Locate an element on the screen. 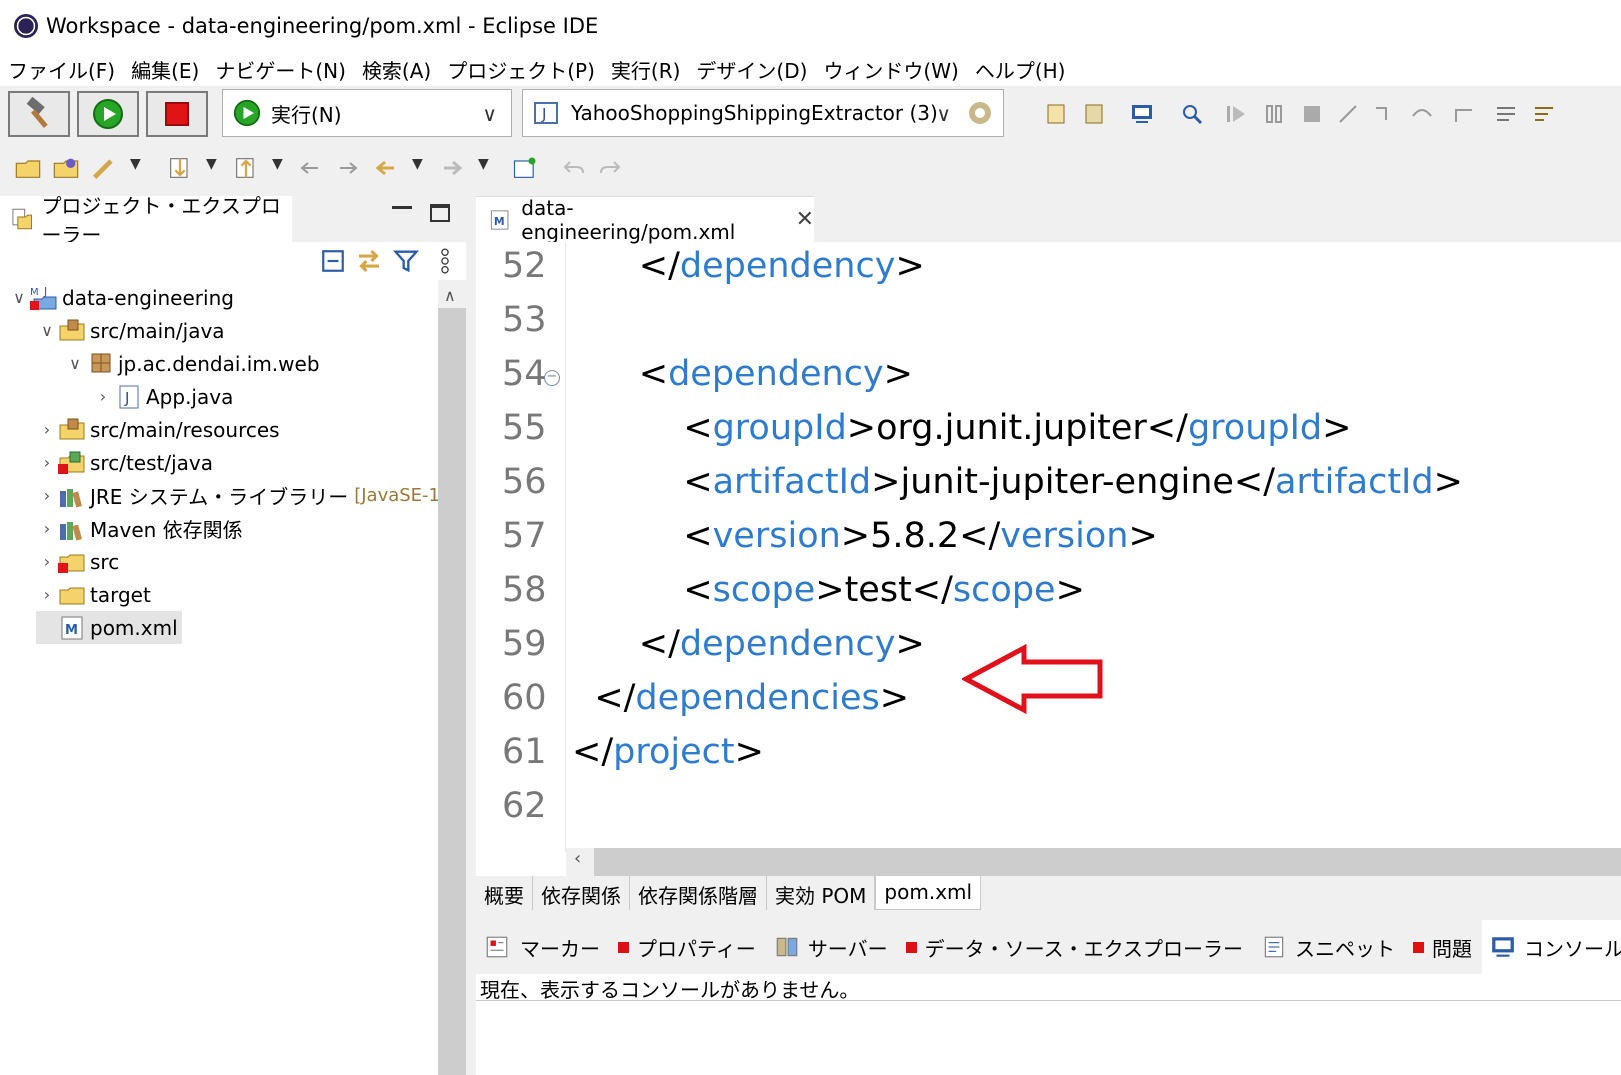  view-menu-icon is located at coordinates (445, 261).